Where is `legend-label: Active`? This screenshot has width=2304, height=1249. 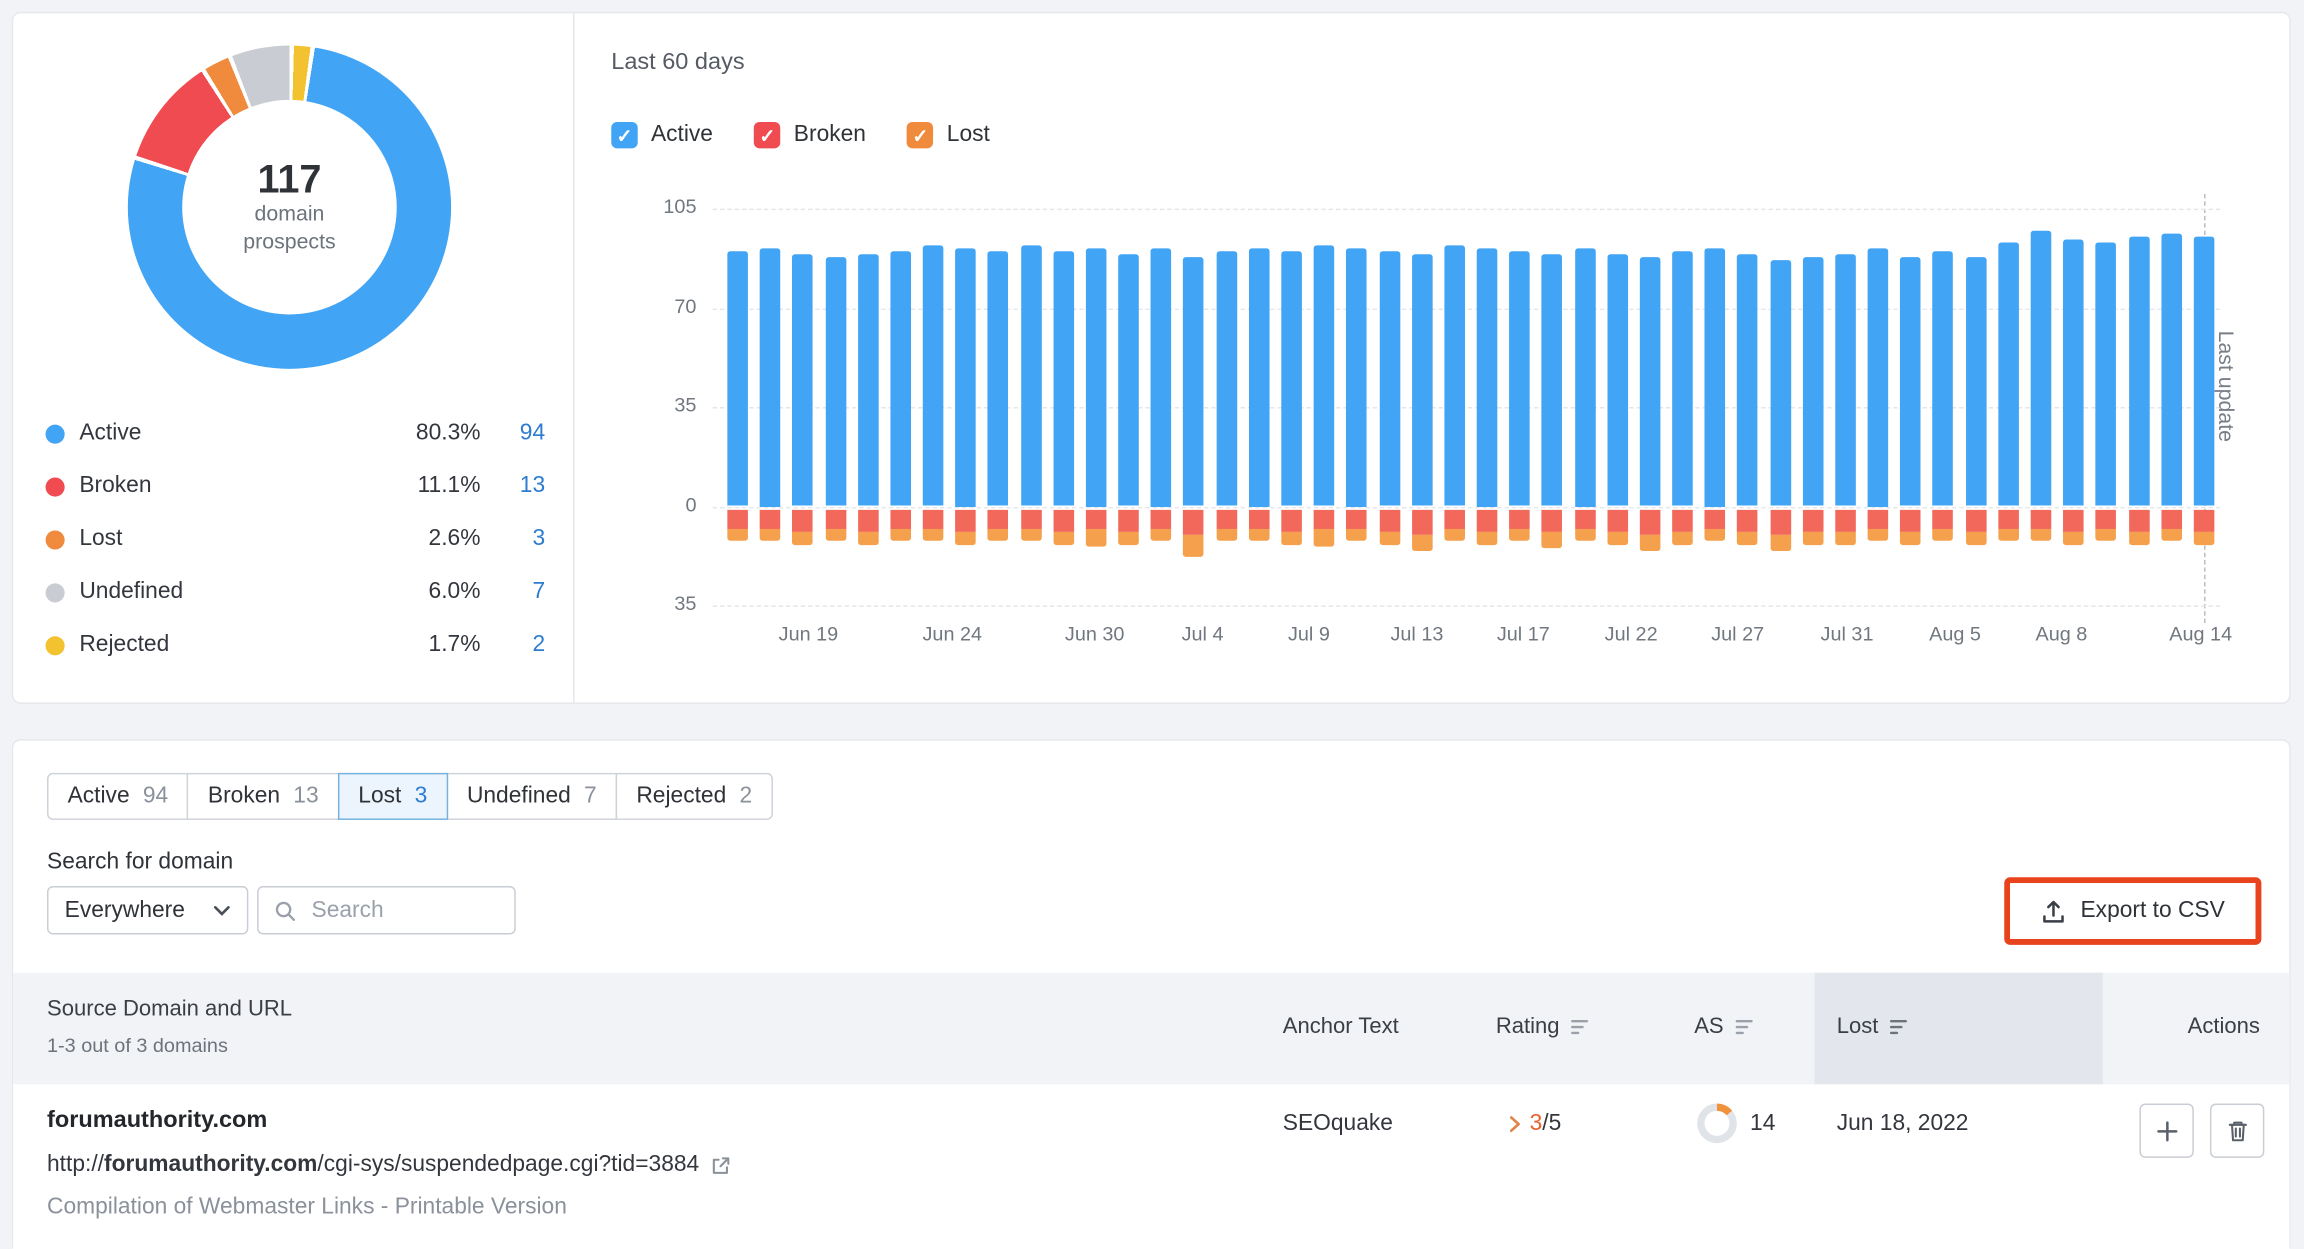 legend-label: Active is located at coordinates (110, 433).